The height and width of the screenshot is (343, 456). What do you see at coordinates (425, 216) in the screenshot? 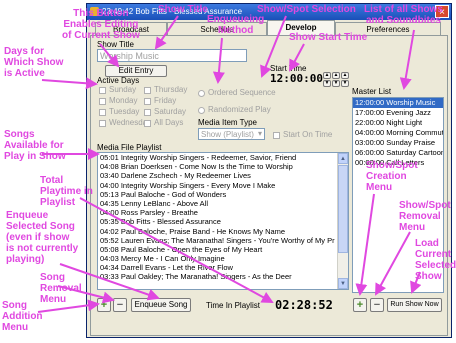
I see `annotation-spot-removal: Show/Spot Removal Menu` at bounding box center [425, 216].